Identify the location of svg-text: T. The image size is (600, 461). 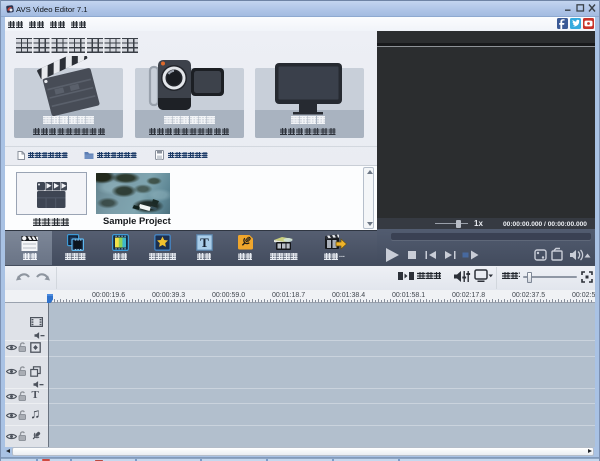
(204, 242).